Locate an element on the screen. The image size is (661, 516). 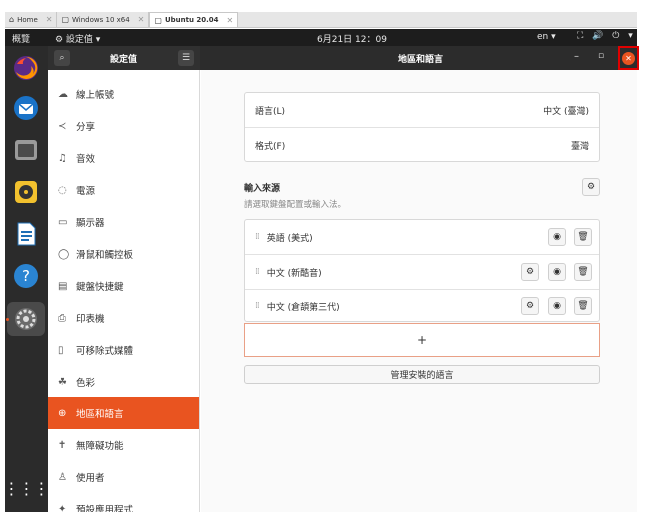
vm-icon: ▢ is located at coordinates (158, 20).